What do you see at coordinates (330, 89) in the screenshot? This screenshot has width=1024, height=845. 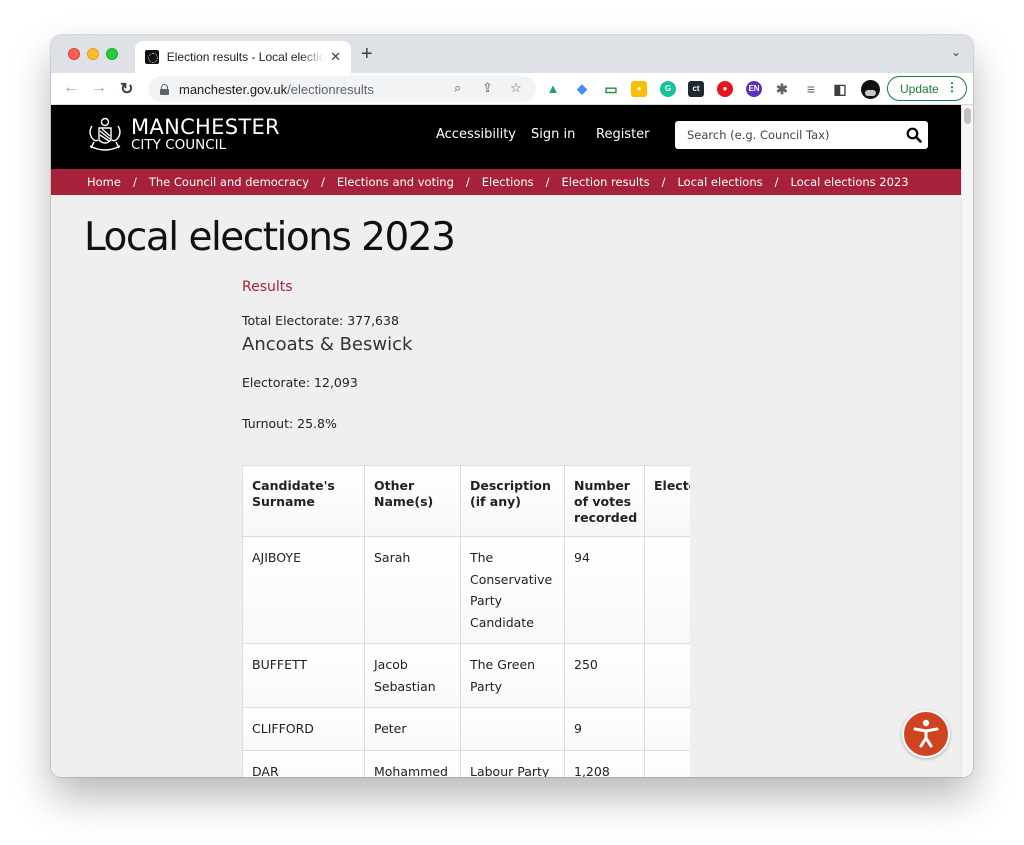 I see `url-path: /electionresults` at bounding box center [330, 89].